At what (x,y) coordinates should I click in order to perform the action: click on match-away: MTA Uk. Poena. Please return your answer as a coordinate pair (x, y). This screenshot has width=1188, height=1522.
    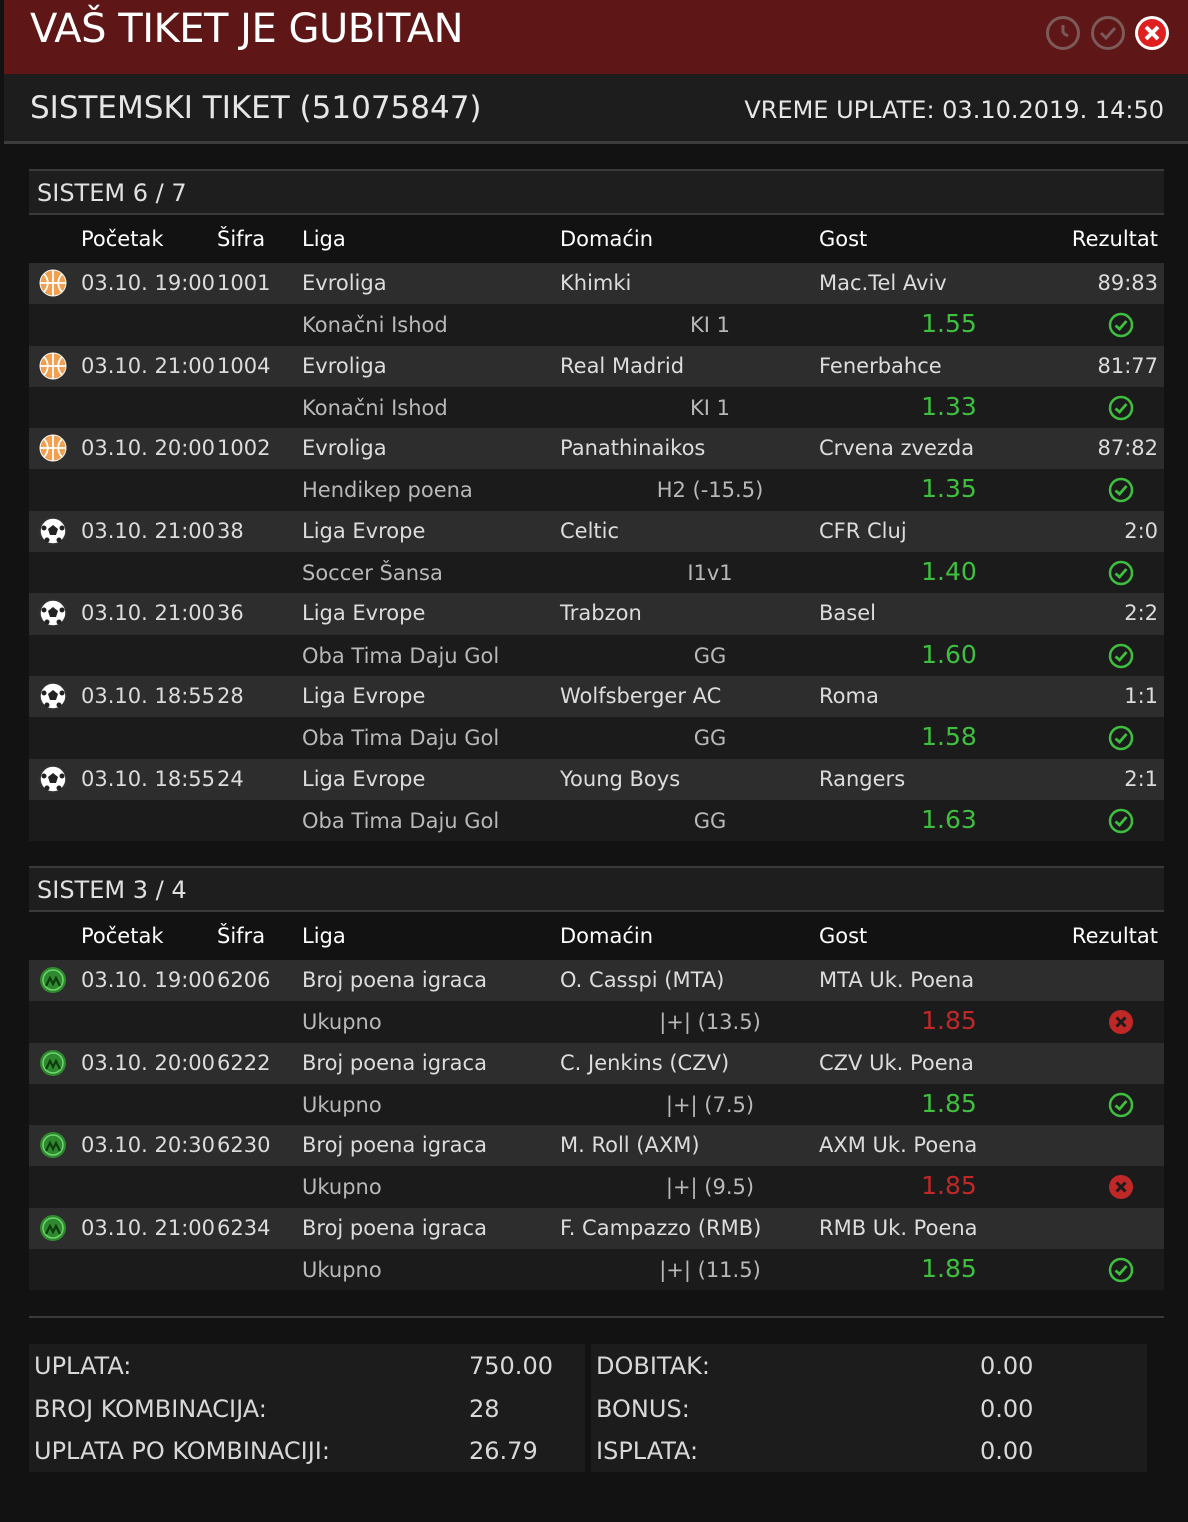
    Looking at the image, I should click on (897, 980).